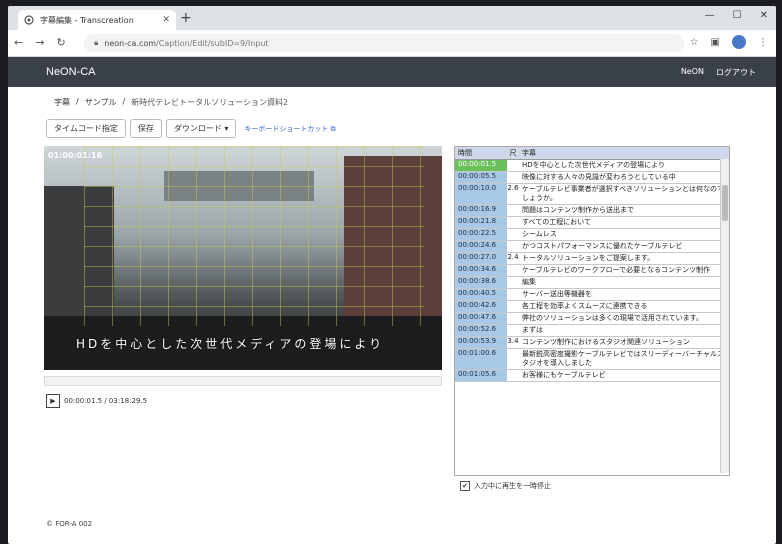 Image resolution: width=782 pixels, height=544 pixels. What do you see at coordinates (692, 72) in the screenshot?
I see `nav-neon: NeON` at bounding box center [692, 72].